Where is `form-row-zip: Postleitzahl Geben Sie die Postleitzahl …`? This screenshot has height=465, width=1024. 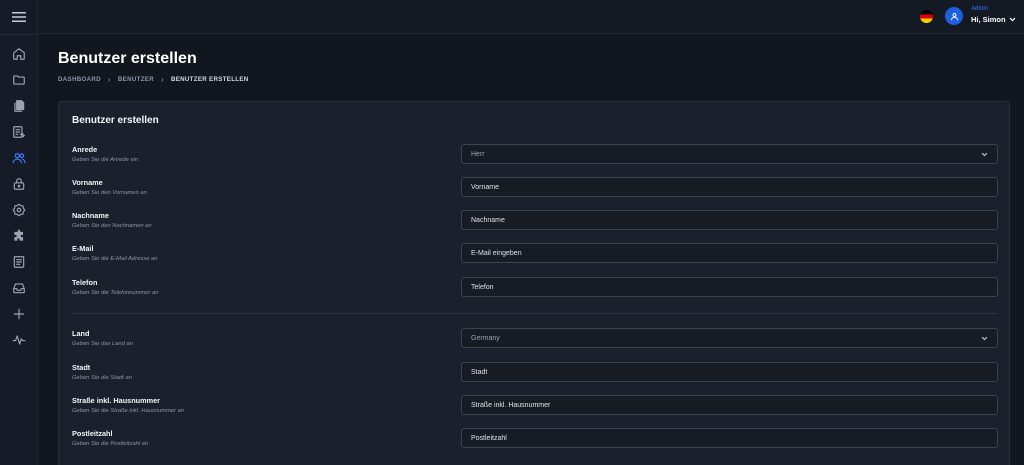
form-row-zip: Postleitzahl Geben Sie die Postleitzahl … is located at coordinates (535, 441).